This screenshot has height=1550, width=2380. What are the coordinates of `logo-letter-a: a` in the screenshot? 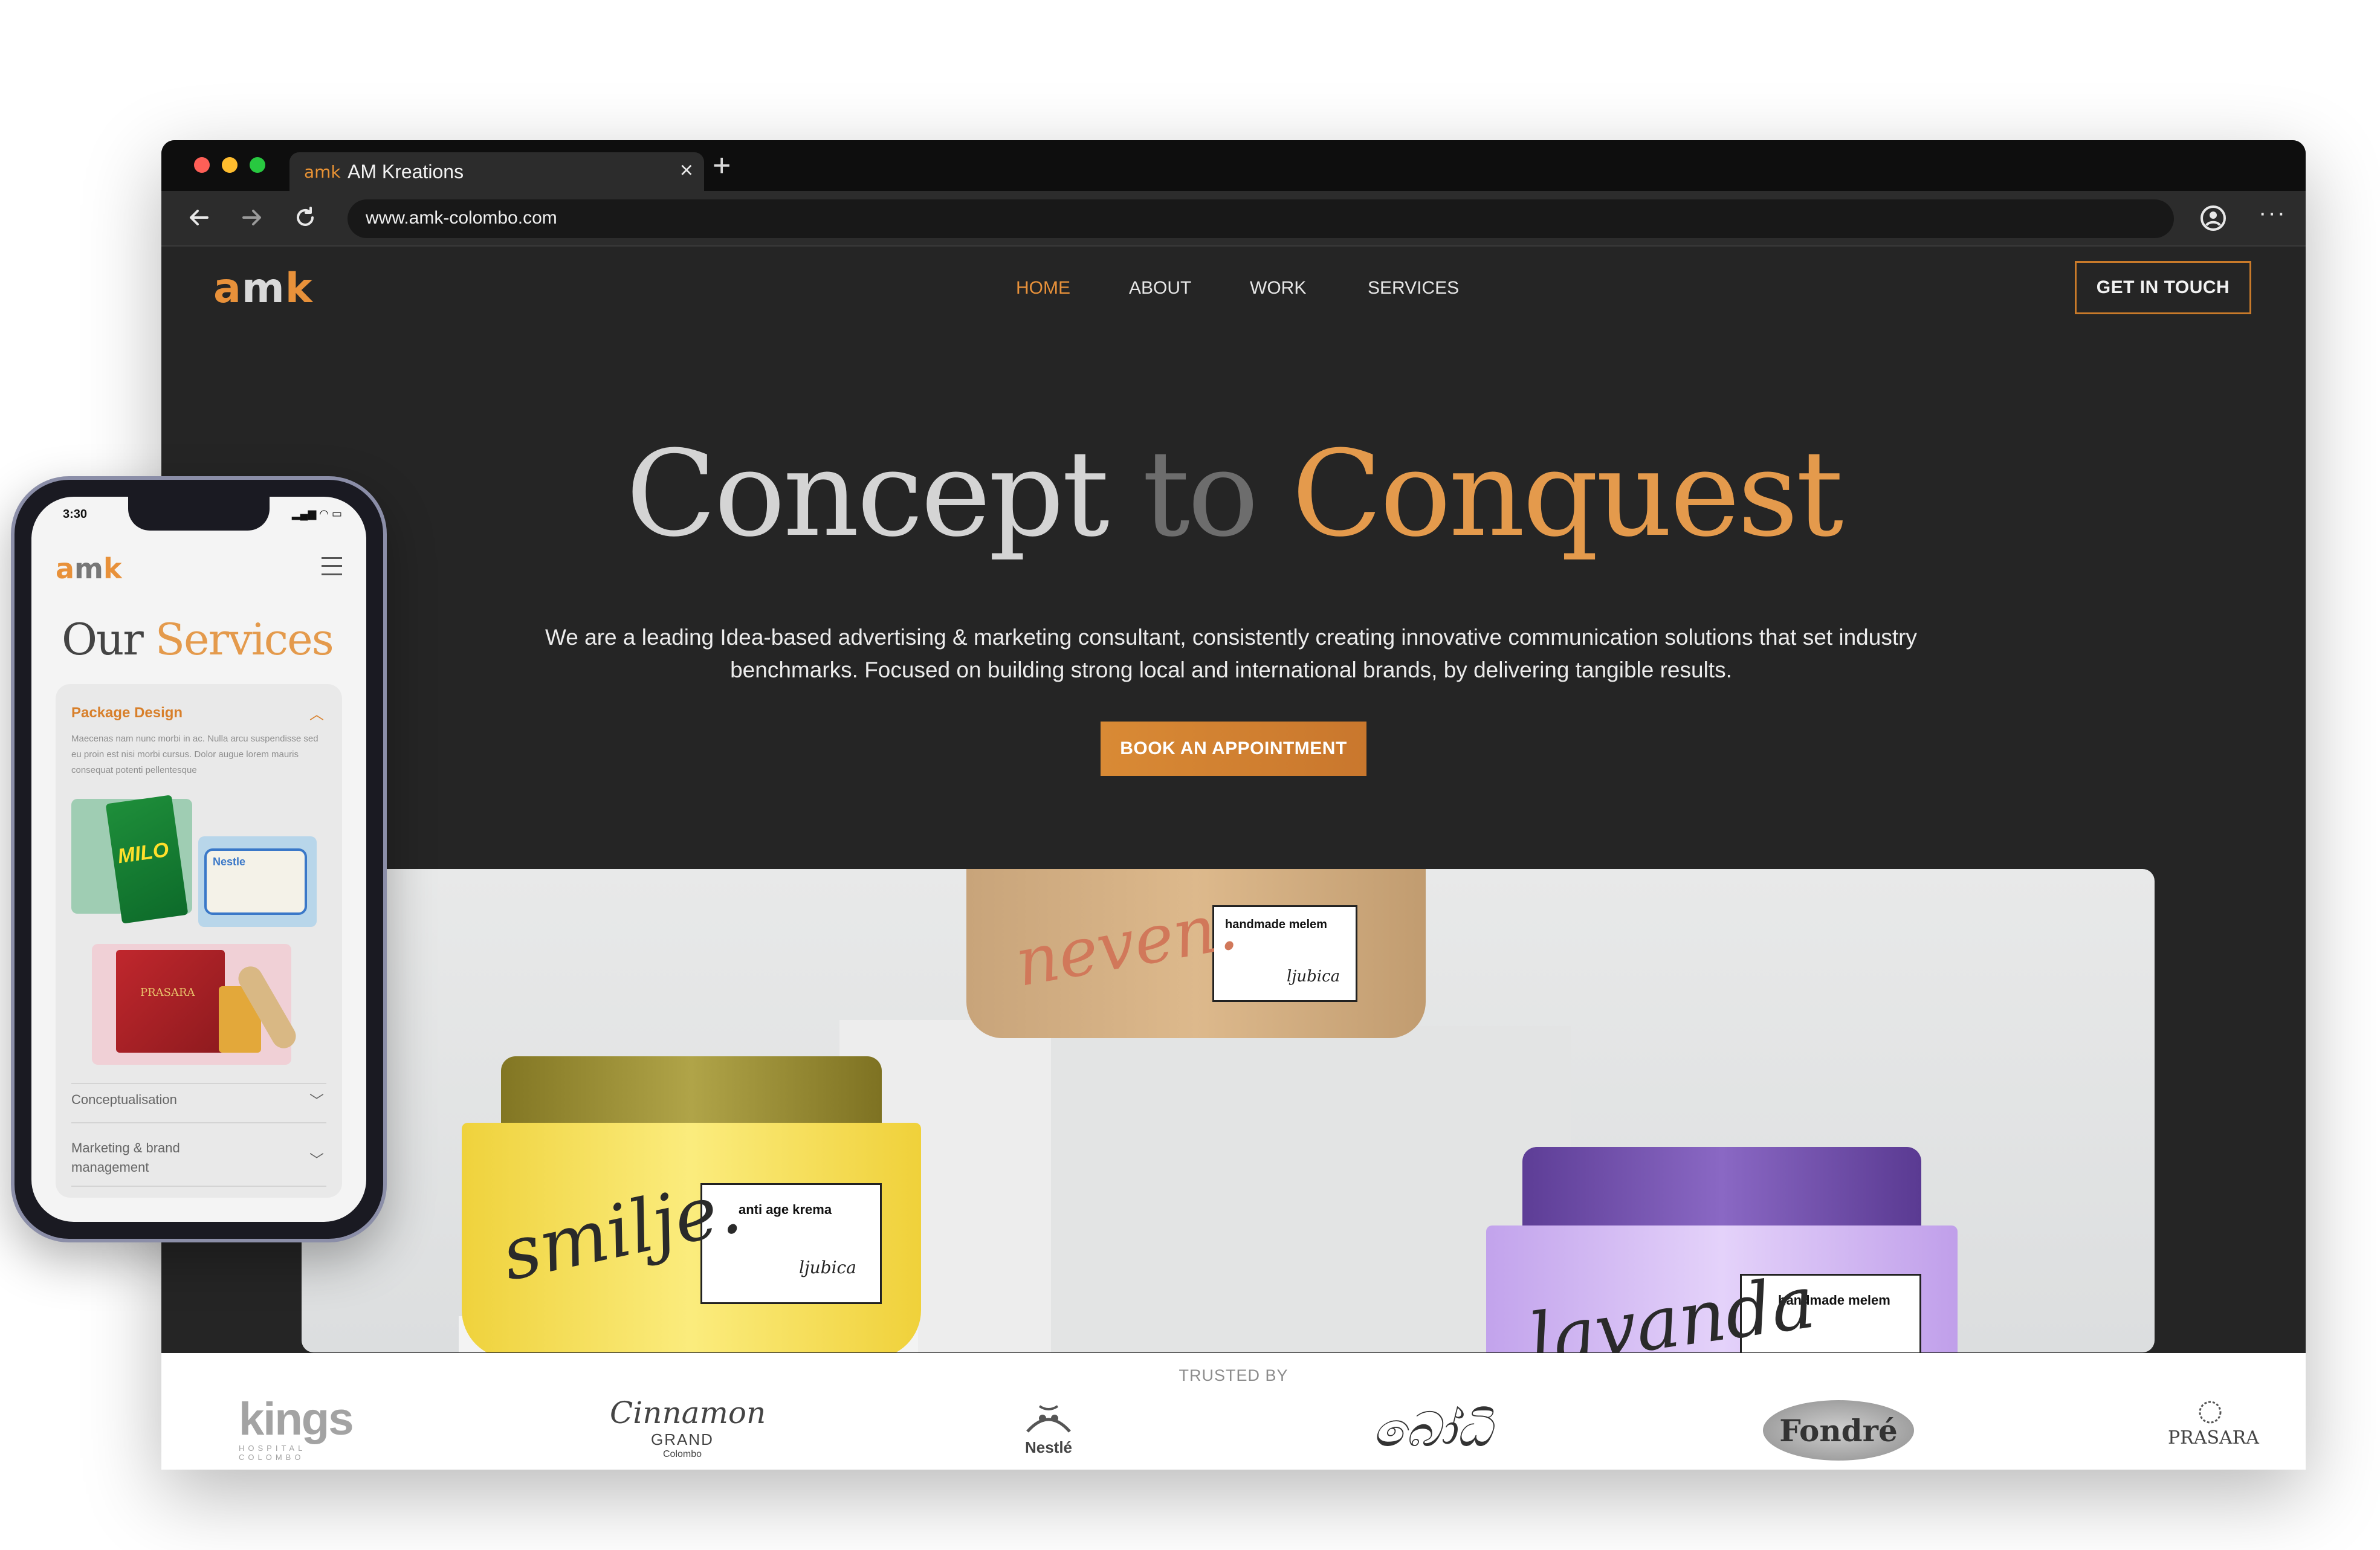 It's located at (227, 288).